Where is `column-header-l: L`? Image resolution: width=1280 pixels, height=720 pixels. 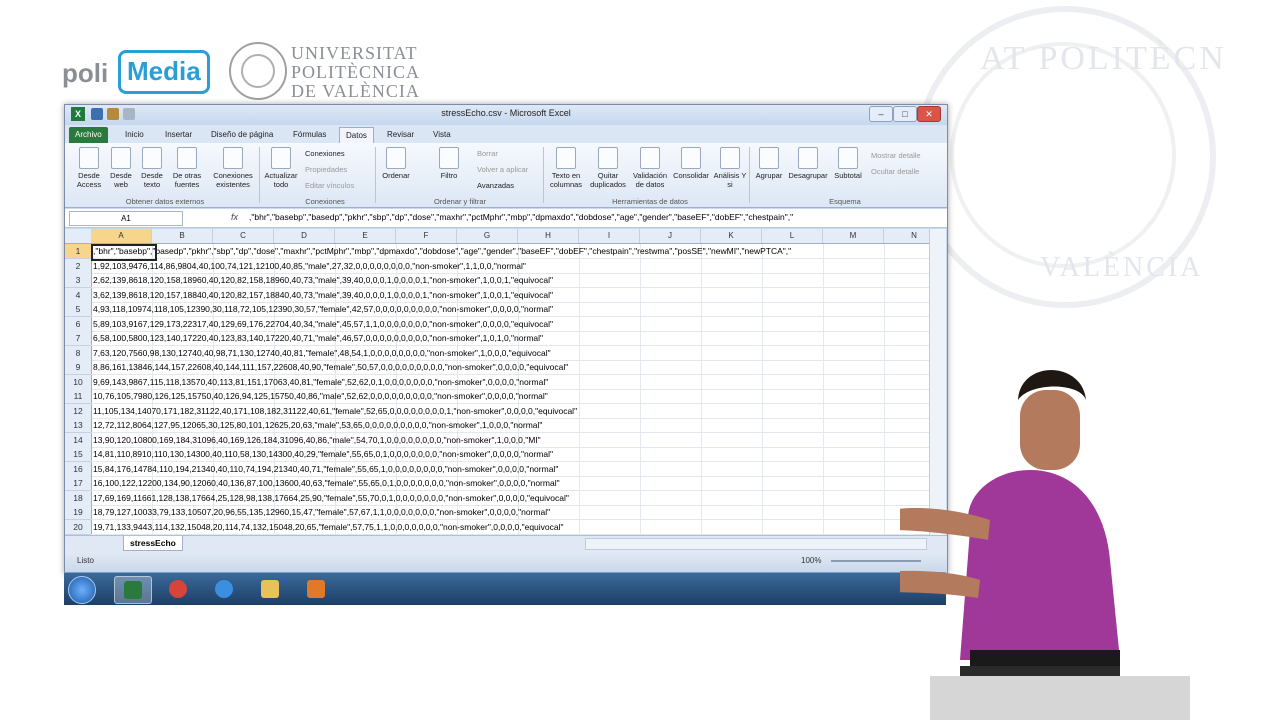
column-header-l: L is located at coordinates (792, 236).